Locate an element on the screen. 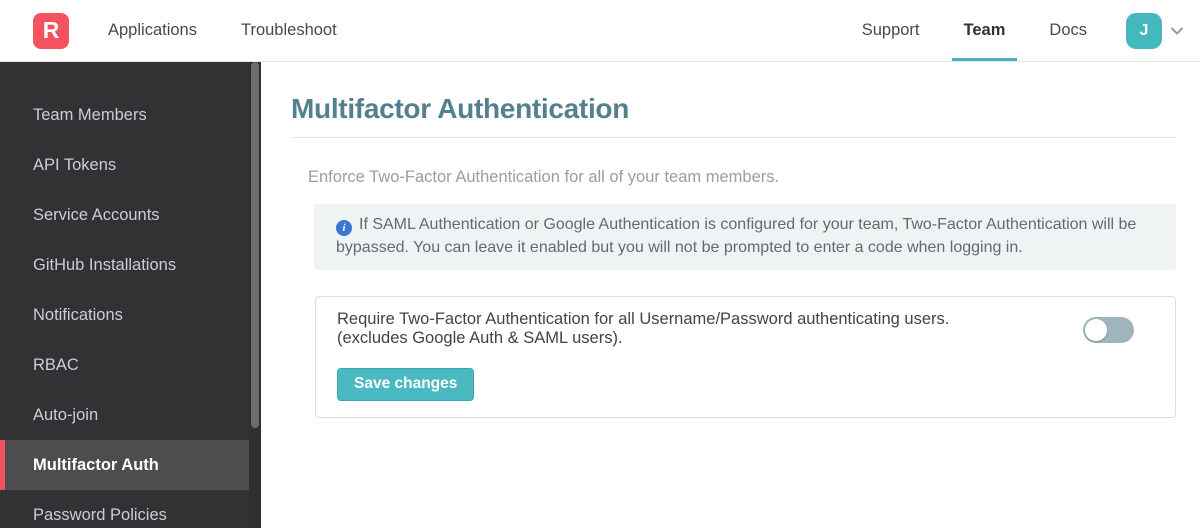 Image resolution: width=1200 pixels, height=528 pixels. rollbar-logo-icon: R is located at coordinates (51, 30).